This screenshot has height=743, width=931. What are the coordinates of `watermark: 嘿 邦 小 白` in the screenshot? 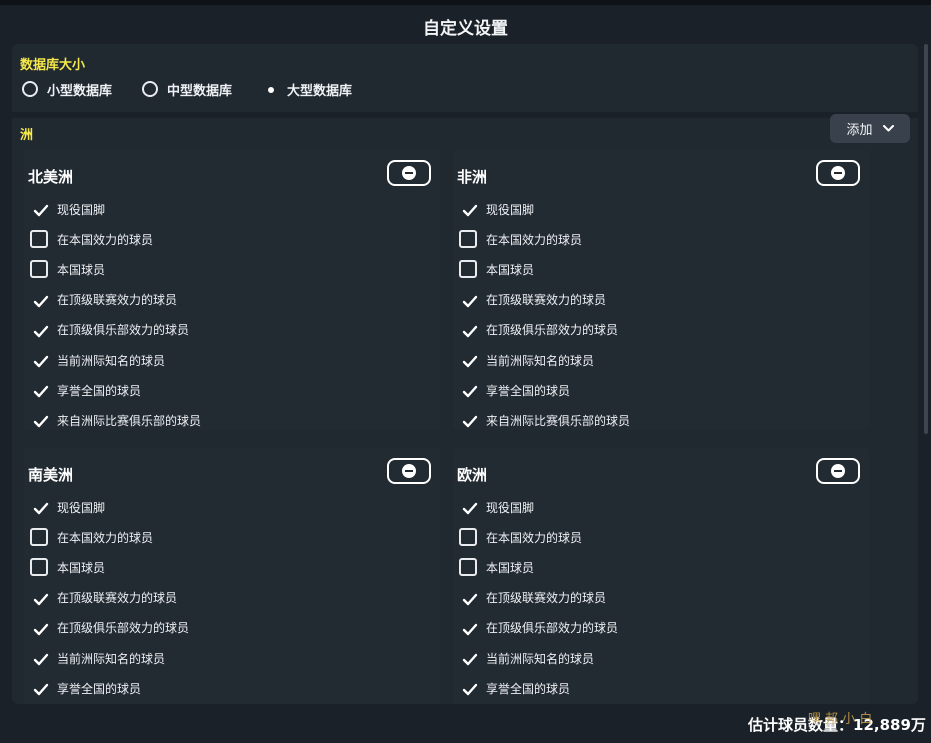 It's located at (840, 719).